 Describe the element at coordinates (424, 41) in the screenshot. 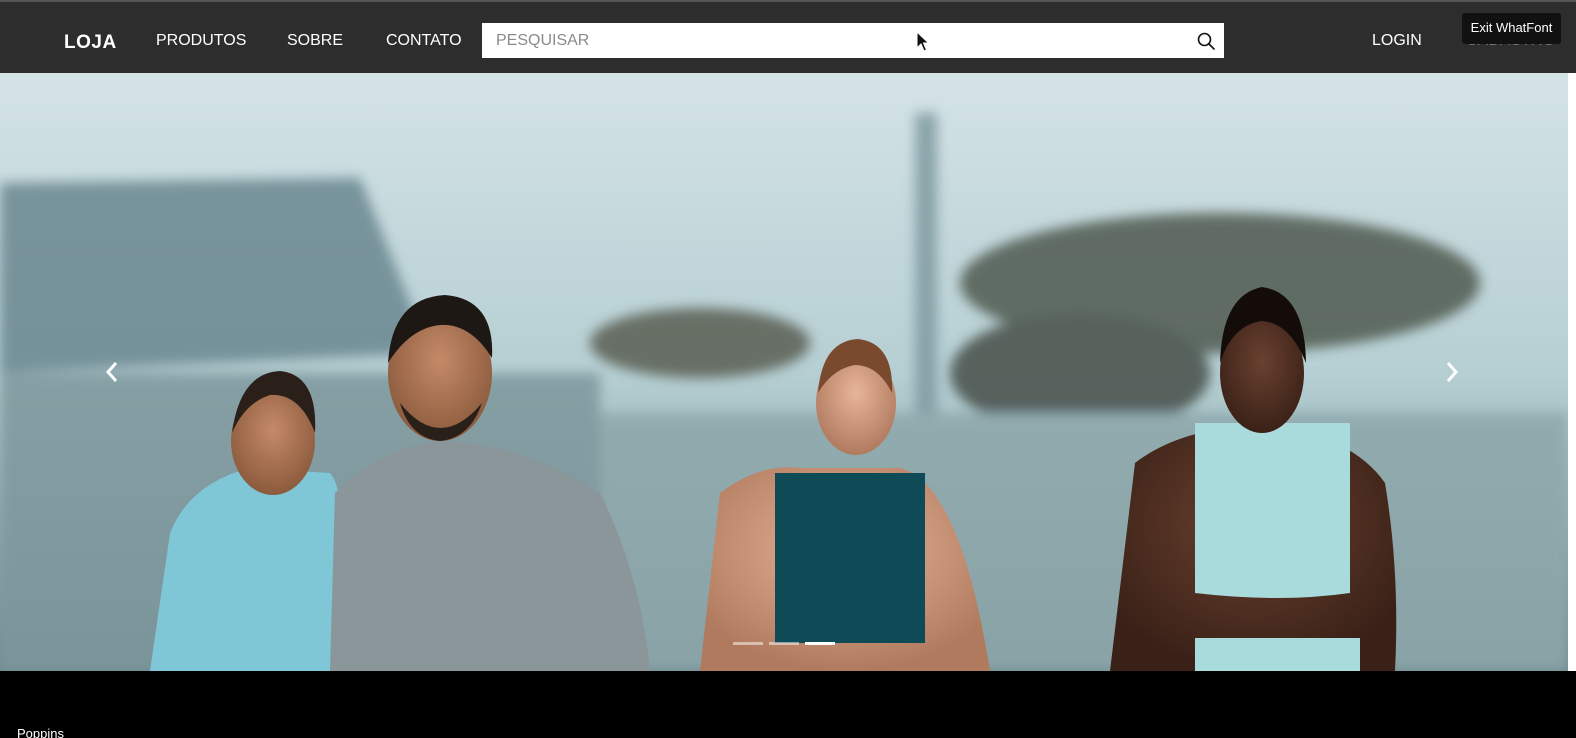

I see `nav-link-contato: CONTATO` at that location.